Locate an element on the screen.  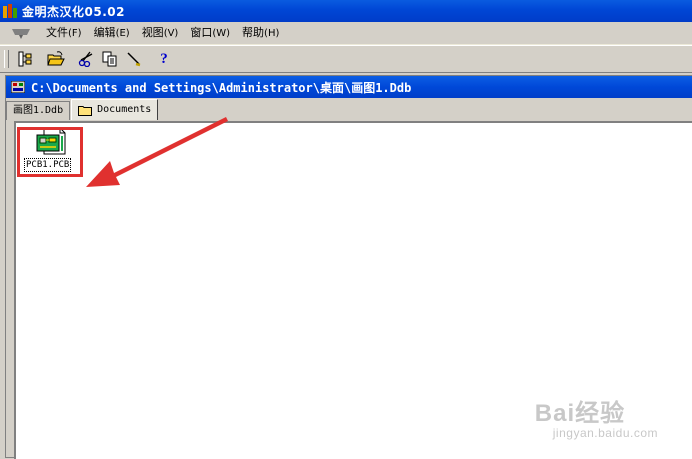
menu-help: 帮助(H) is located at coordinates (260, 33).